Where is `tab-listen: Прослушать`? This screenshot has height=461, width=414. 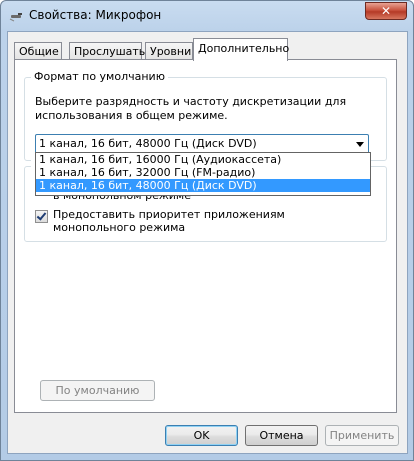
tab-listen: Прослушать is located at coordinates (107, 51).